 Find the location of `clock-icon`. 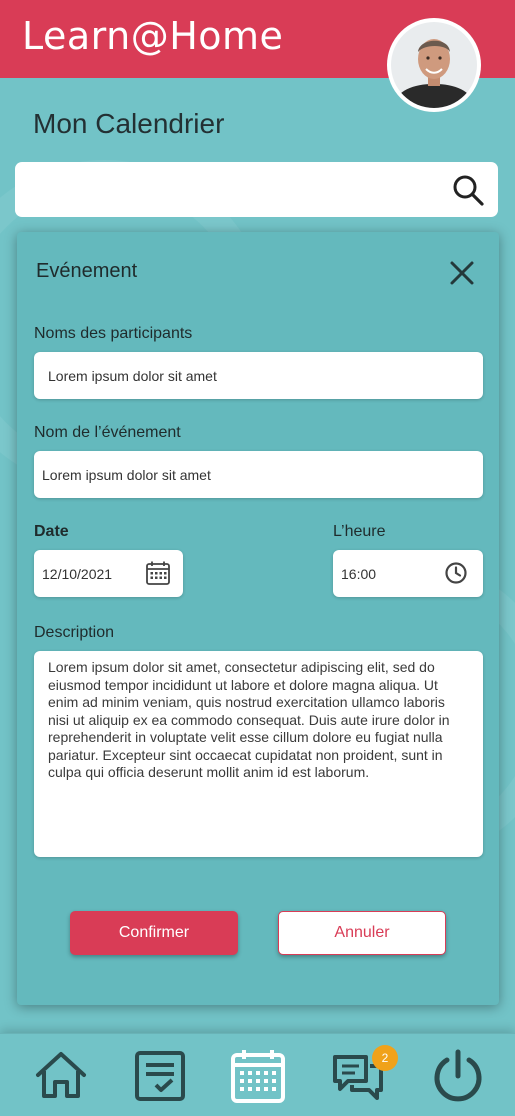

clock-icon is located at coordinates (456, 573).